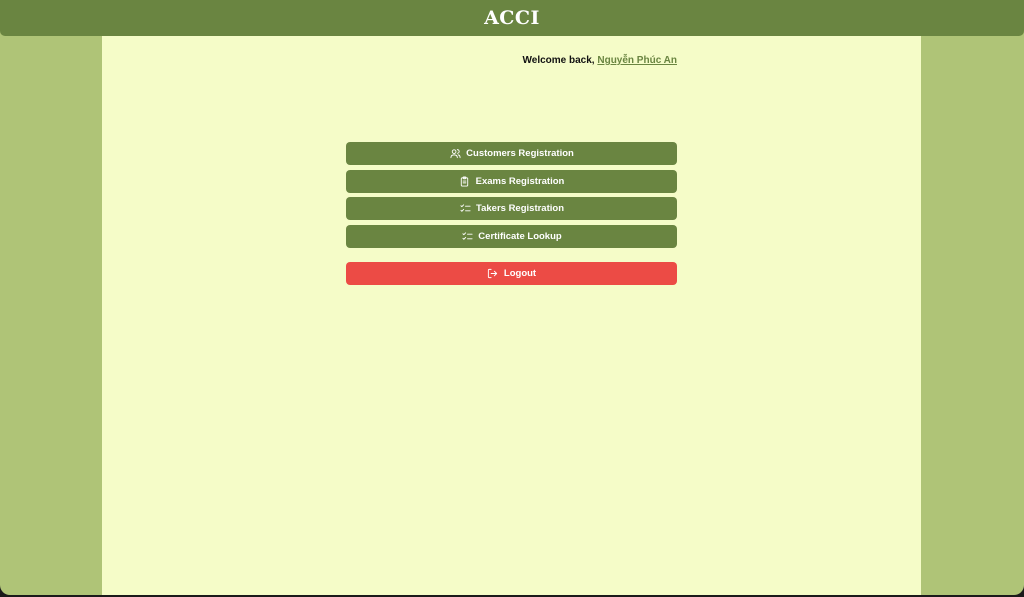 This screenshot has height=597, width=1024. What do you see at coordinates (455, 154) in the screenshot?
I see `users-icon` at bounding box center [455, 154].